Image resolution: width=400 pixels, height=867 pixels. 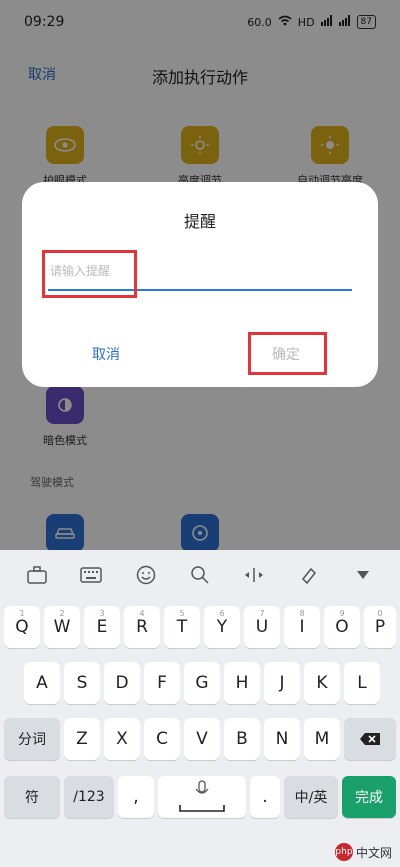 What do you see at coordinates (32, 739) in the screenshot?
I see `key-segment: 分词` at bounding box center [32, 739].